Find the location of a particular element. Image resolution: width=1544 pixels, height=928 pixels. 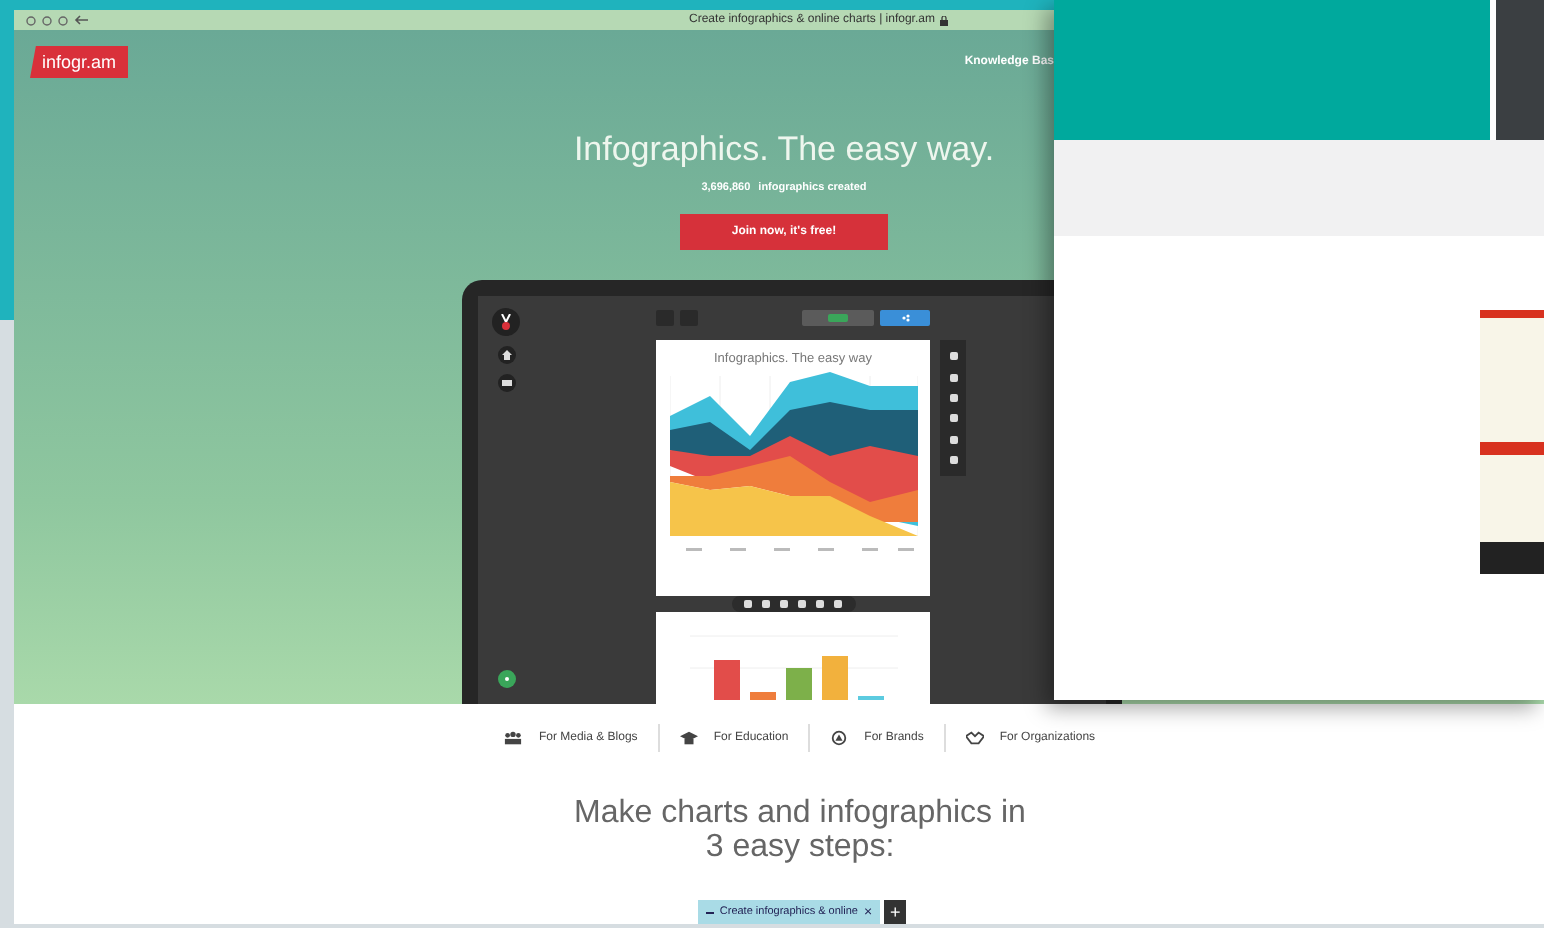

dark-panel is located at coordinates (1520, 70).